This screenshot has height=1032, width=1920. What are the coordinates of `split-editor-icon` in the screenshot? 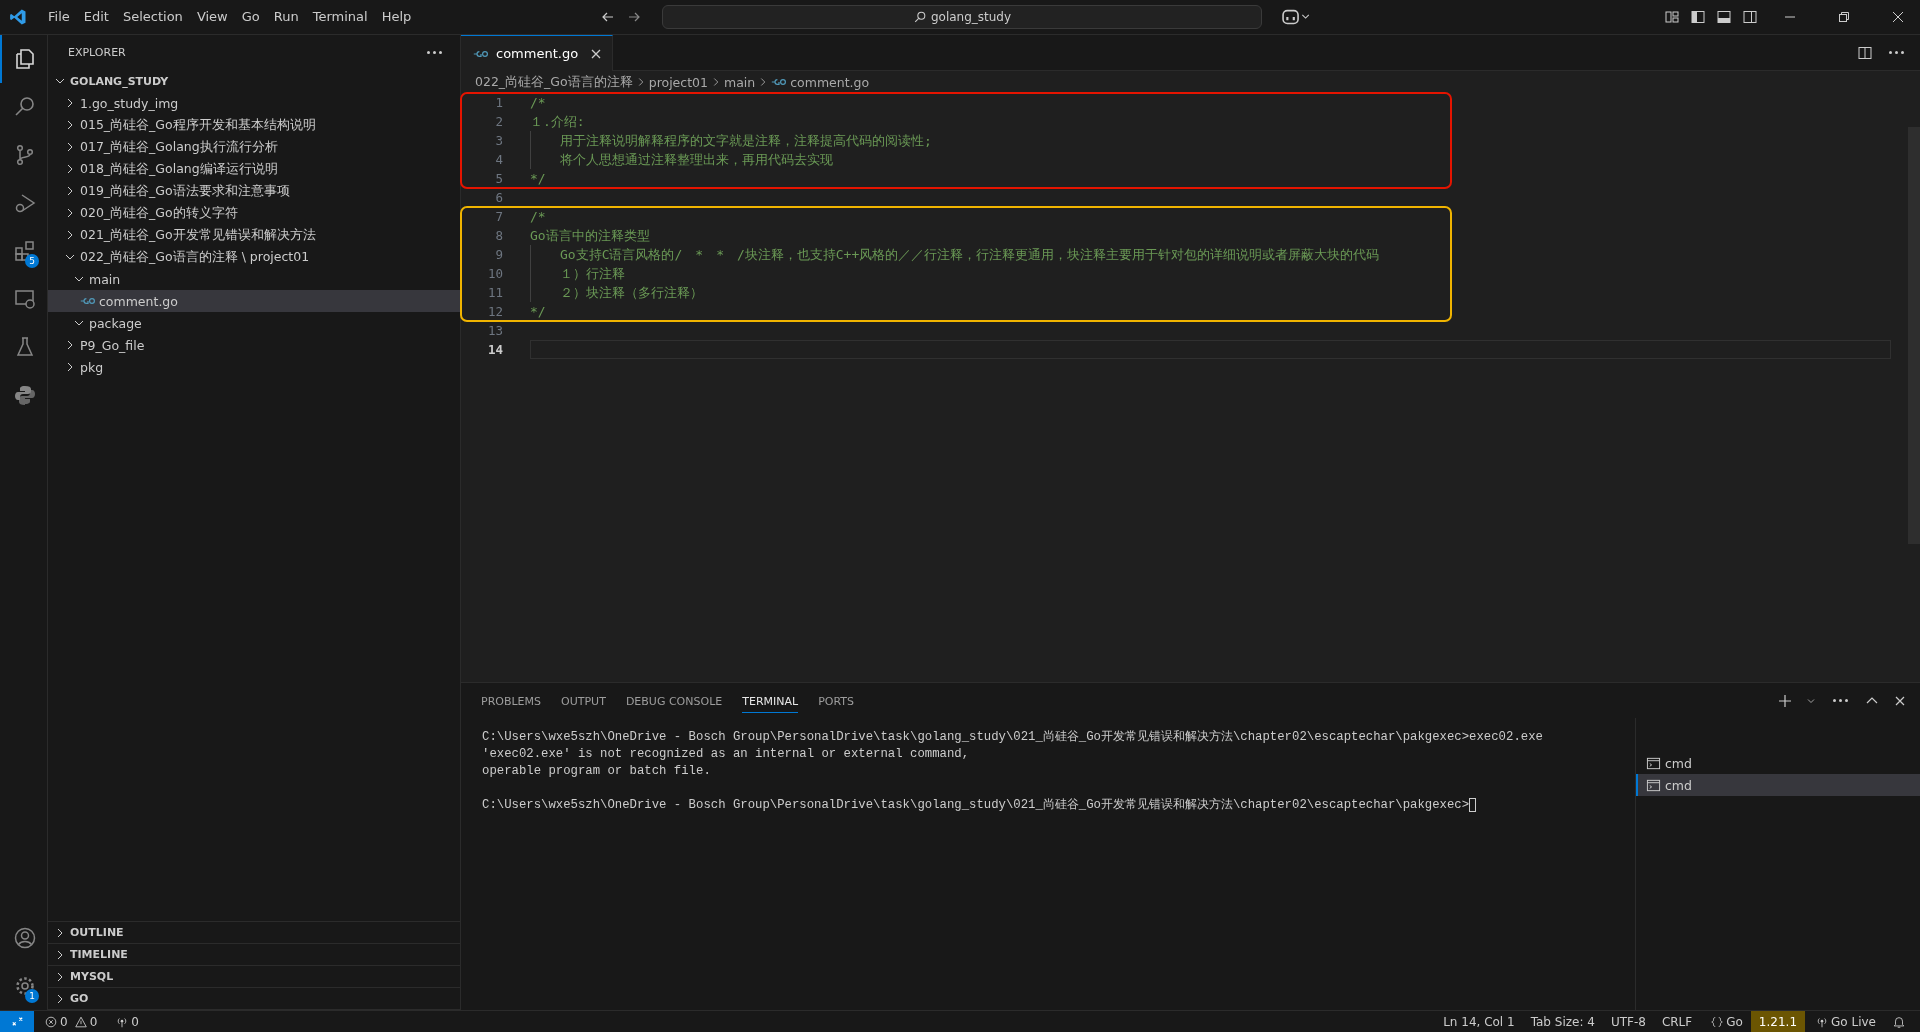 It's located at (1865, 52).